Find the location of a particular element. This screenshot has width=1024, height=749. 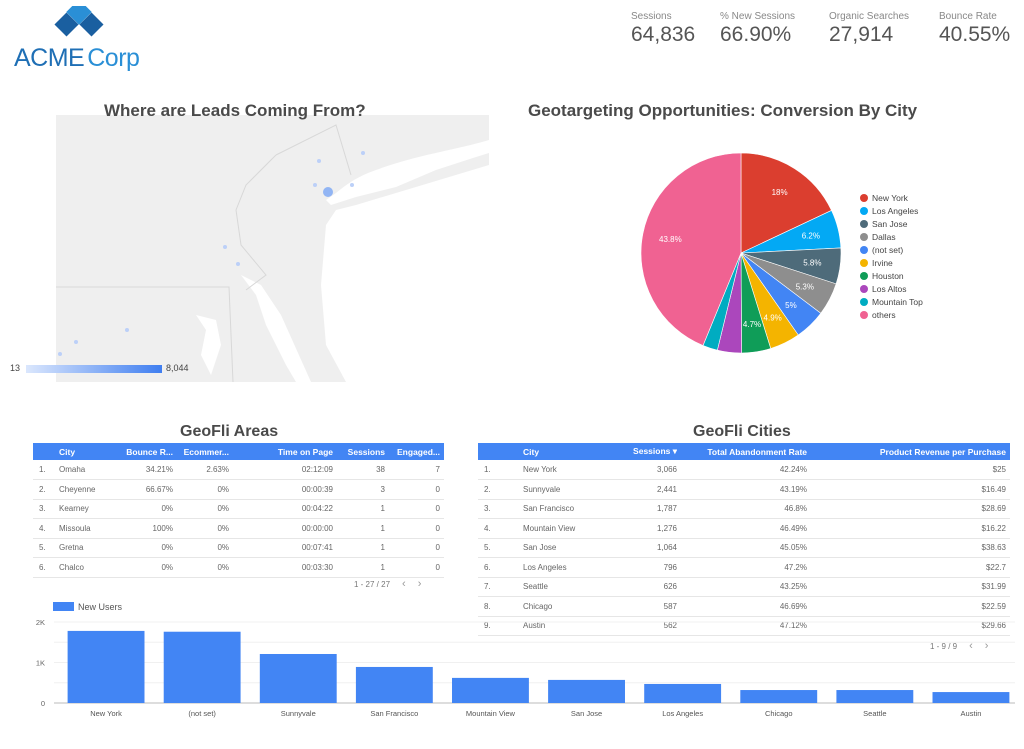

table-row: 5. San Jose 1,064 45.05% $38.63 is located at coordinates (744, 548).